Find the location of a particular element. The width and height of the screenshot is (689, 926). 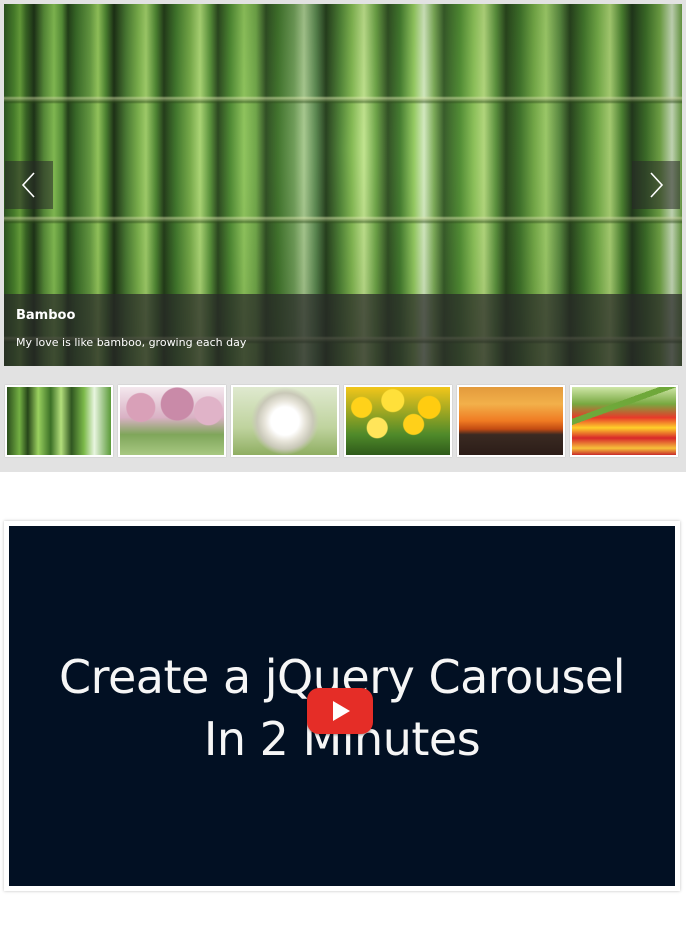

thumbnail-sunset is located at coordinates (511, 421).